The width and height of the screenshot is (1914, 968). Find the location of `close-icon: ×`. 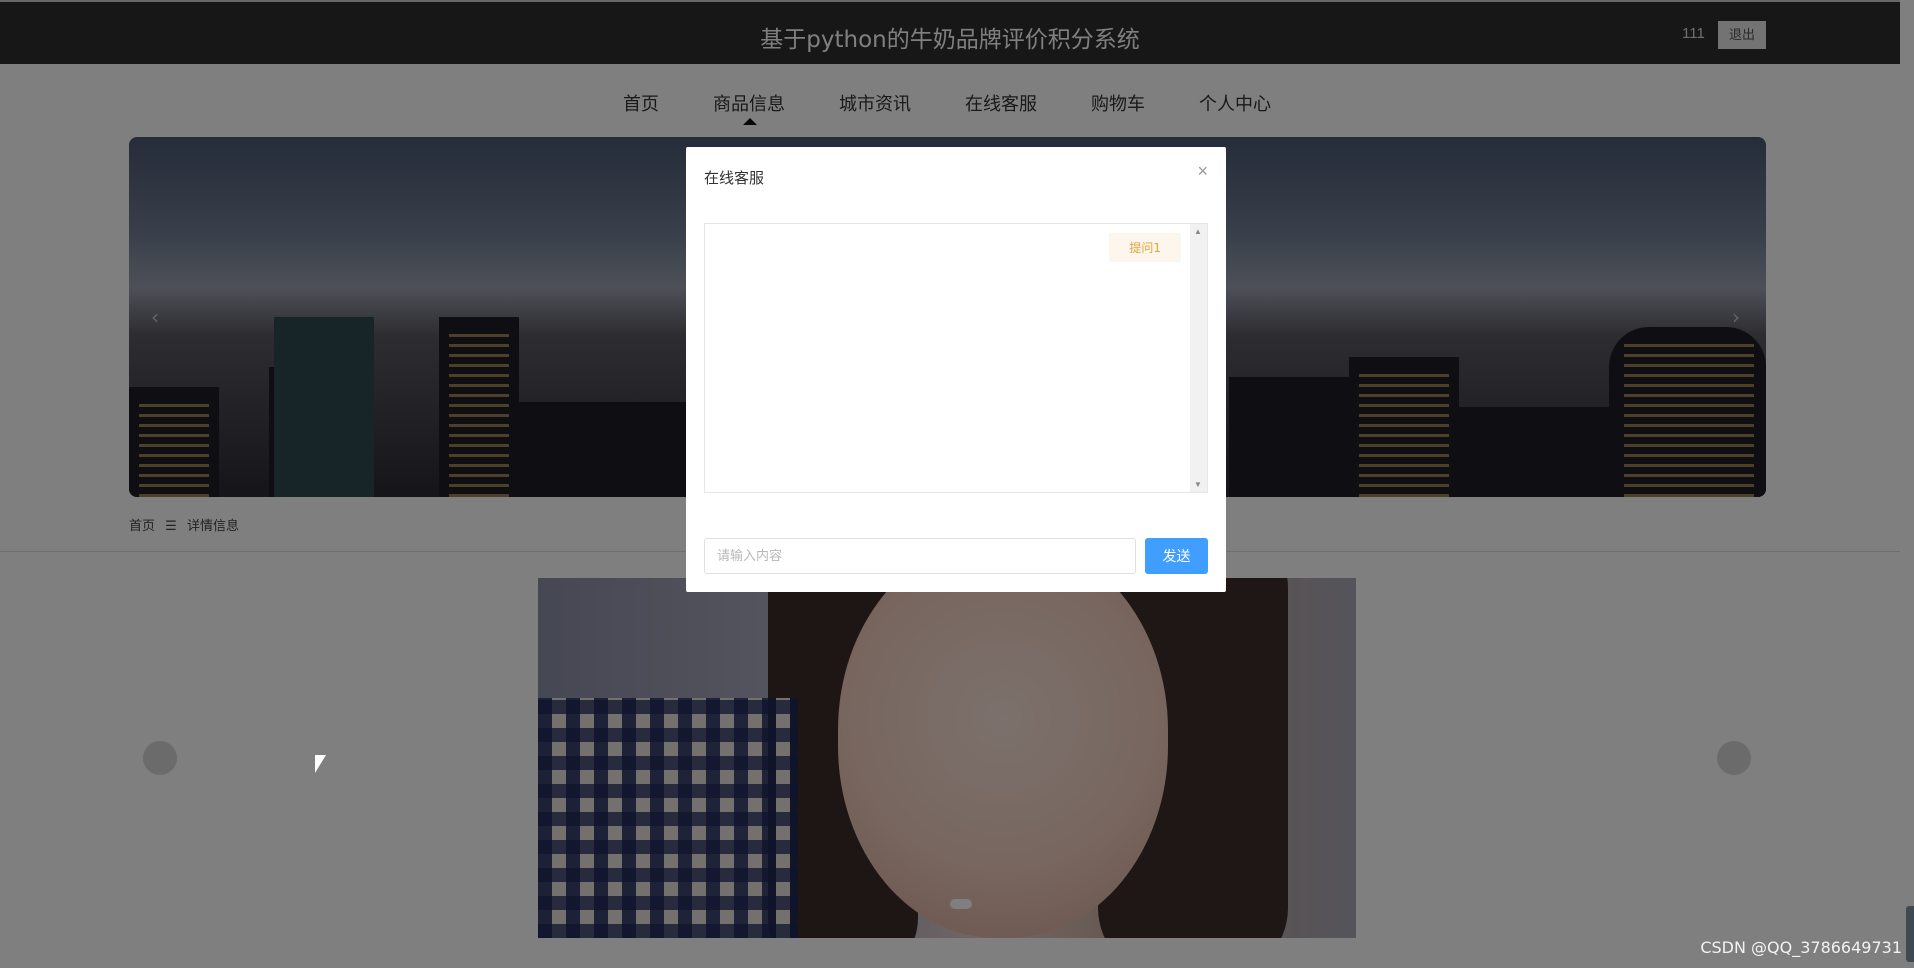

close-icon: × is located at coordinates (1202, 171).